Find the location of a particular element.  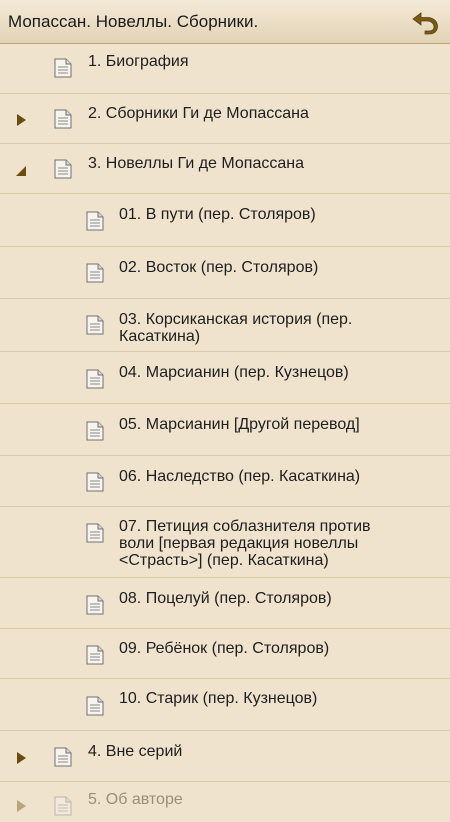

list-item: 08. Поцелуй (пер. Столяров) is located at coordinates (225, 603).